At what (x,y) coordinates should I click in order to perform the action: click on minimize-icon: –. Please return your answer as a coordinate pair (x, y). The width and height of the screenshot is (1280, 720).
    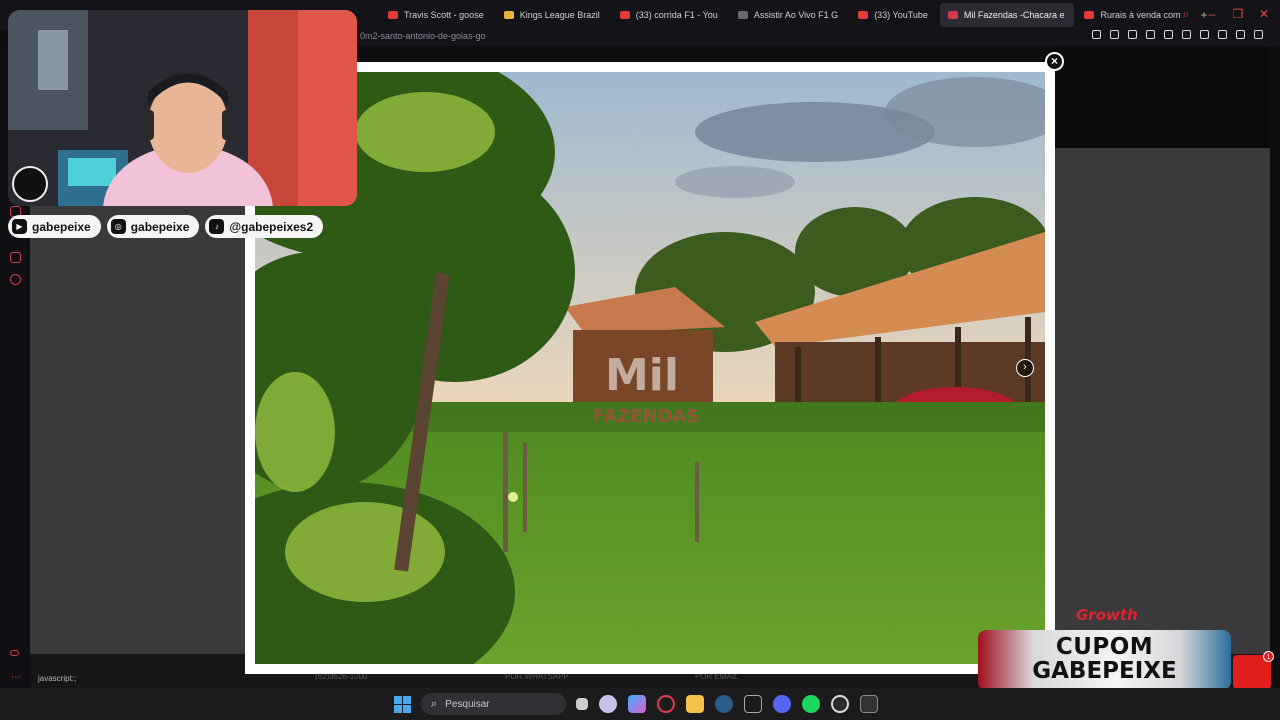
    Looking at the image, I should click on (1212, 14).